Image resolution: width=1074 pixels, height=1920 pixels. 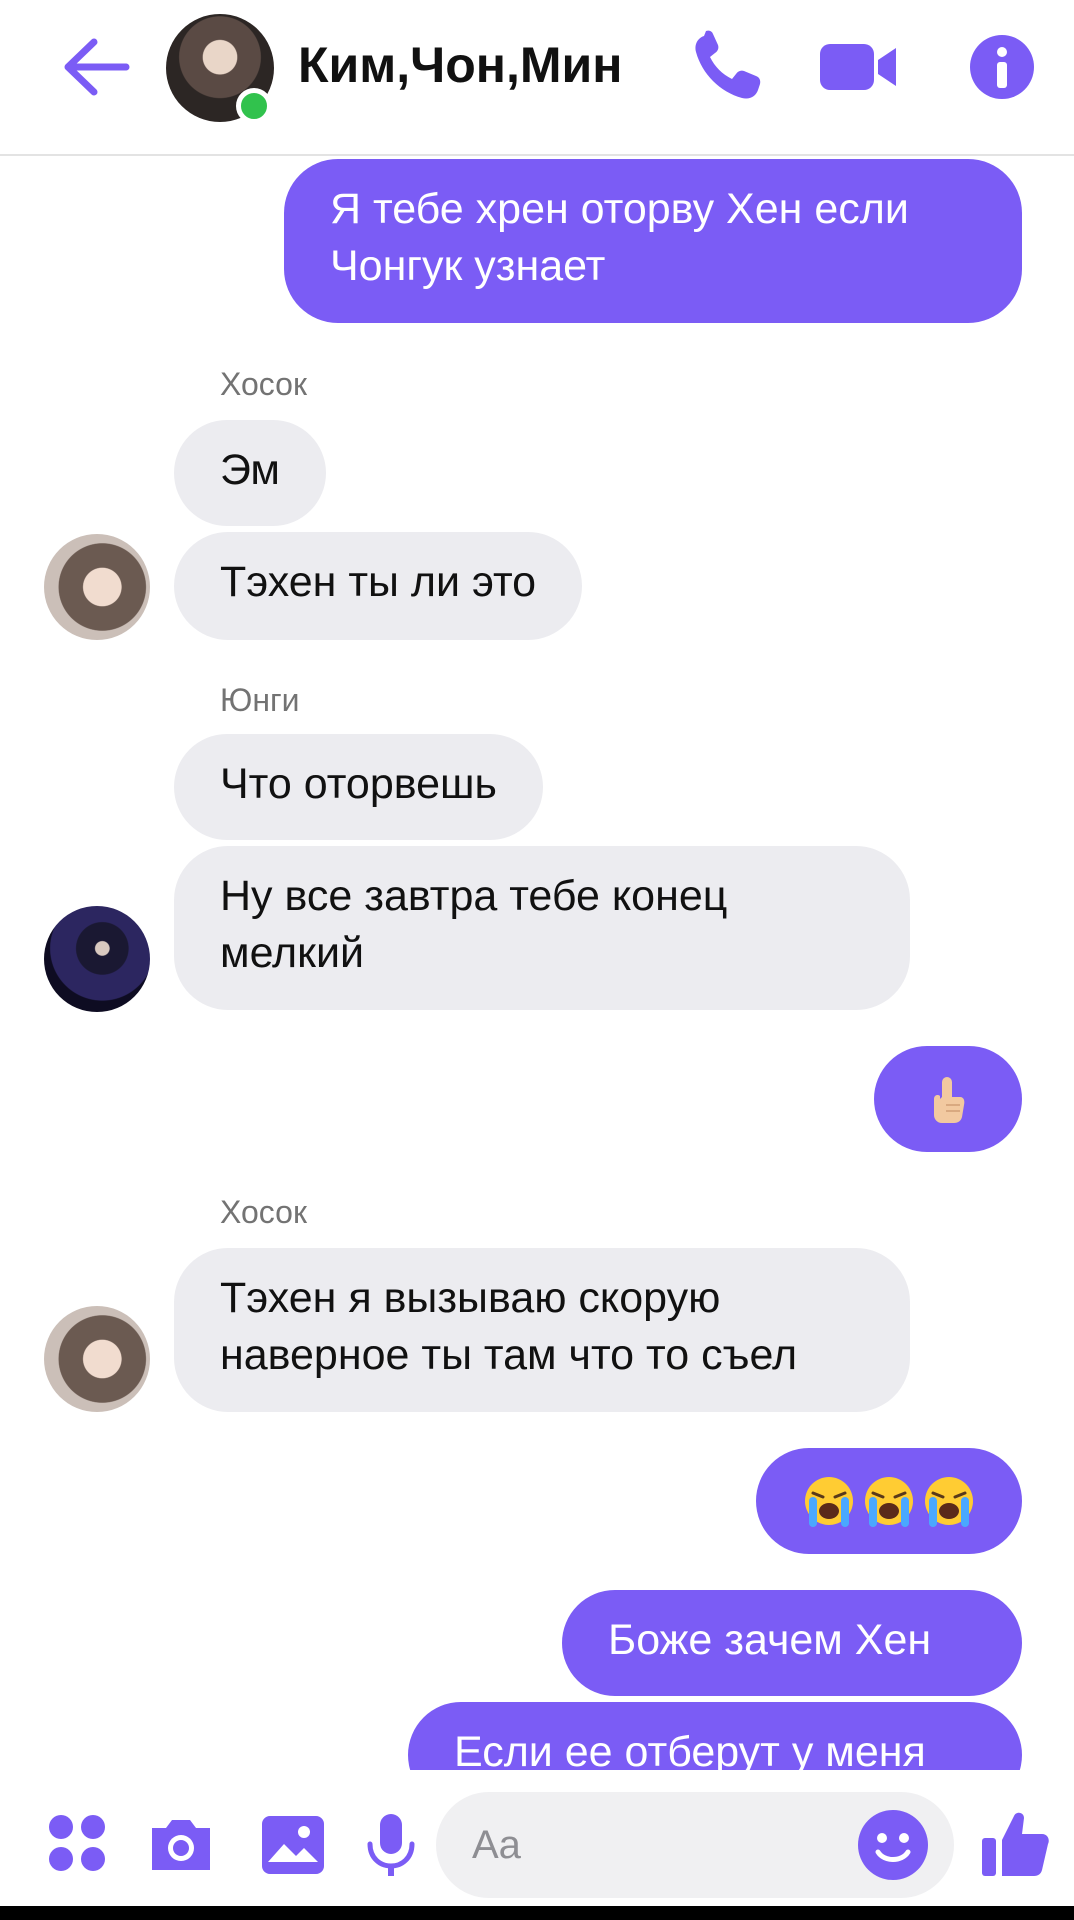 I want to click on message-bubble-incoming: Эм, so click(x=250, y=473).